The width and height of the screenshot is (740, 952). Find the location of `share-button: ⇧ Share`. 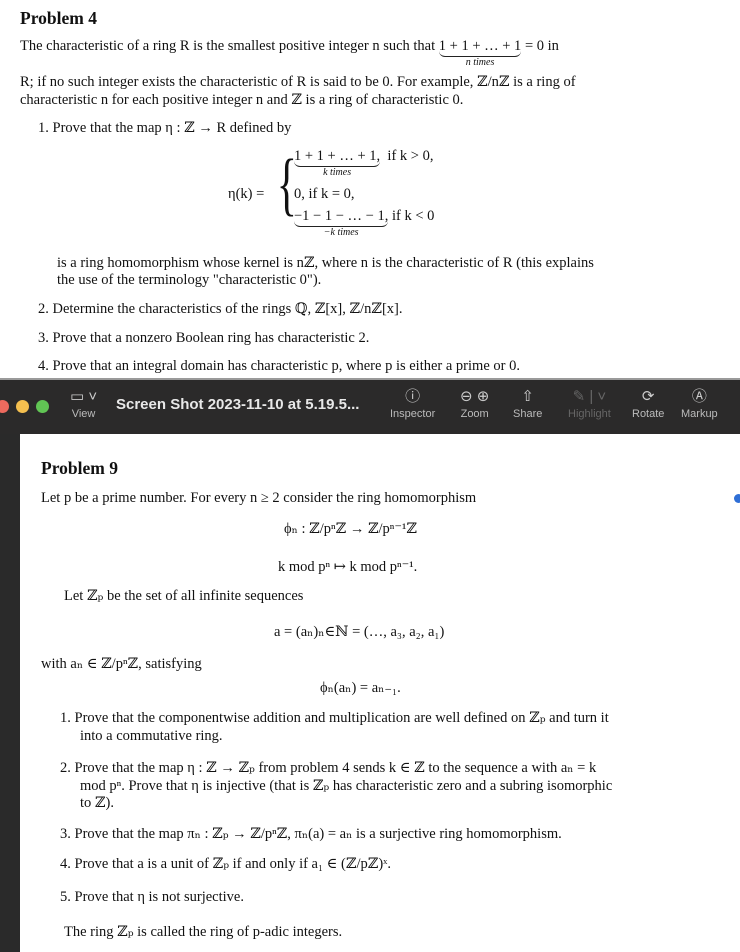

share-button: ⇧ Share is located at coordinates (527, 403).